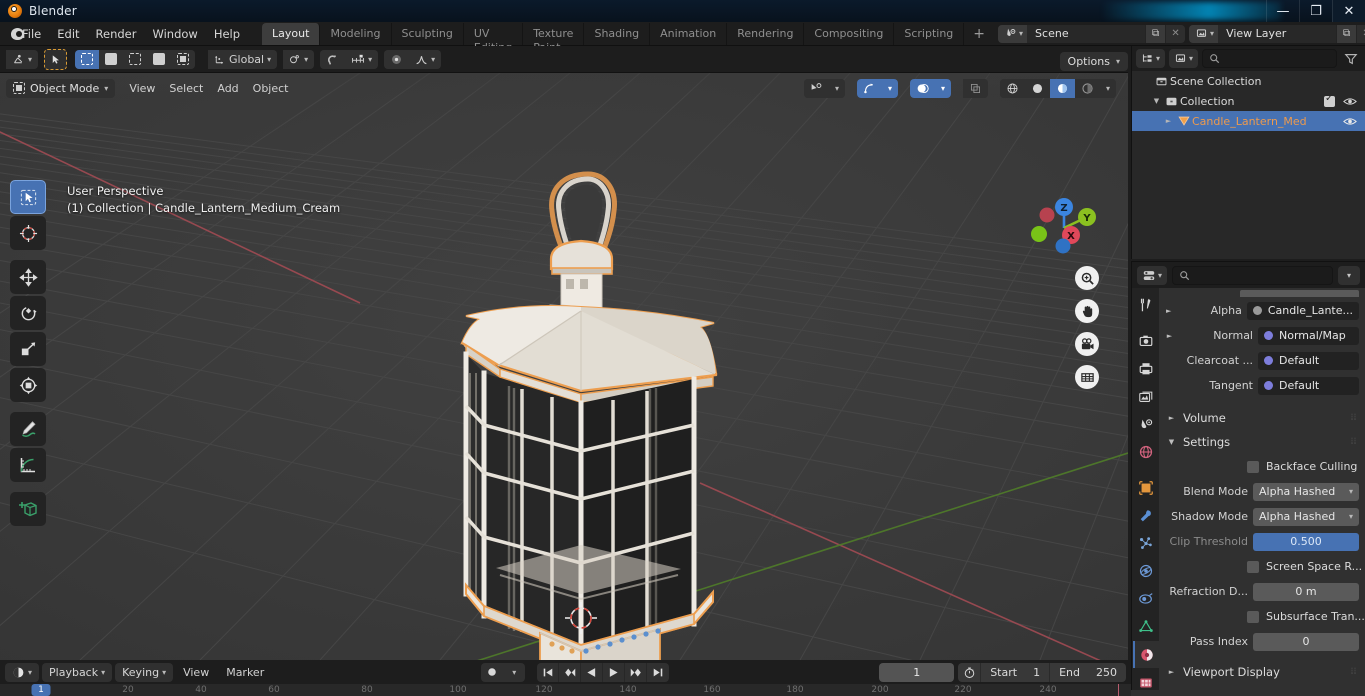  What do you see at coordinates (1262, 641) in the screenshot?
I see `setting-pass-index: Pass Index 0` at bounding box center [1262, 641].